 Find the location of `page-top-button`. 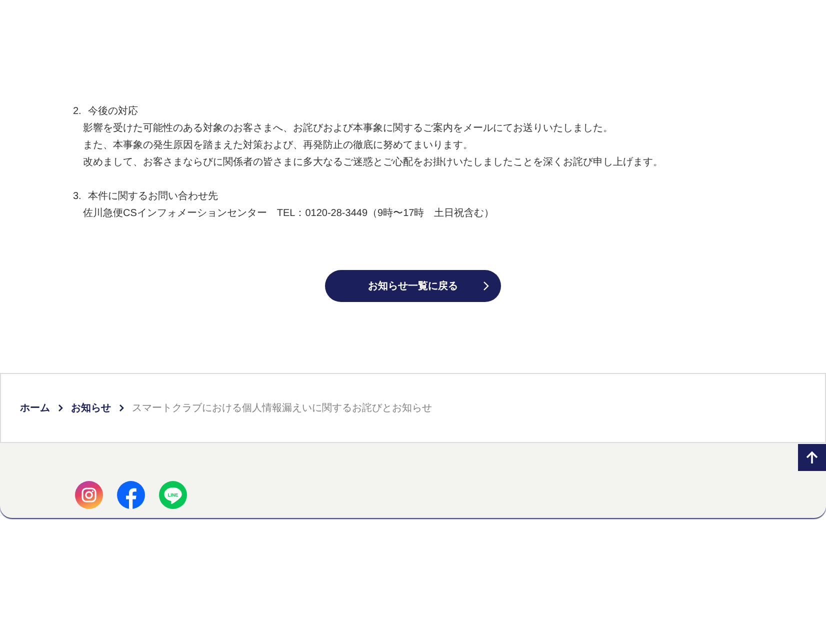

page-top-button is located at coordinates (812, 457).